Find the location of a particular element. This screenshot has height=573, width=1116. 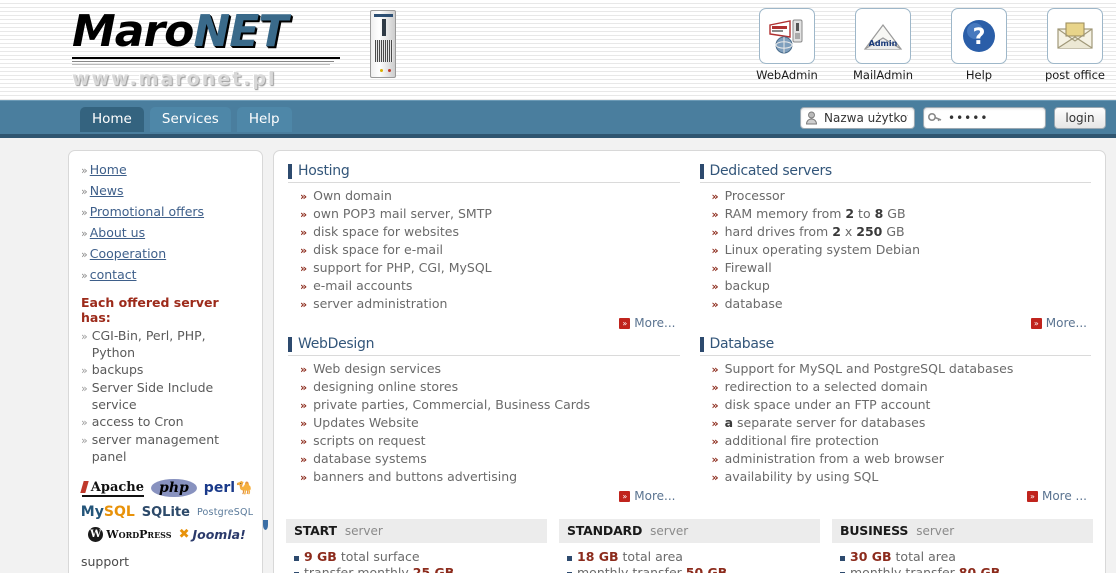

panel-item-label: designing online stores is located at coordinates (386, 386).